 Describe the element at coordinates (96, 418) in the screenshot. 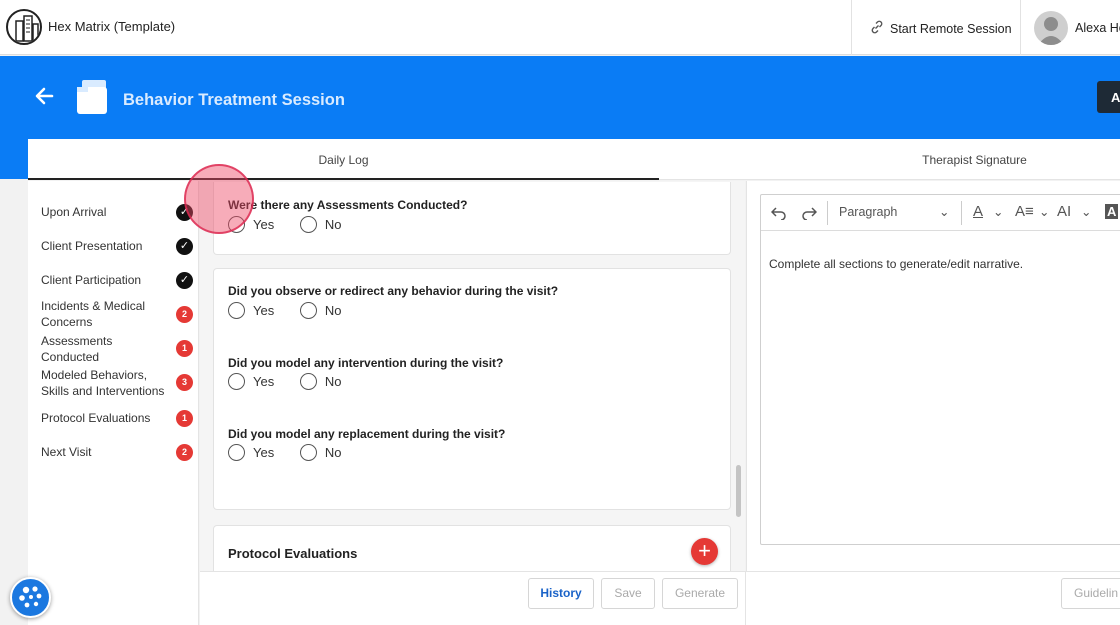

I see `sidebar-item-label: Protocol Evaluations` at that location.